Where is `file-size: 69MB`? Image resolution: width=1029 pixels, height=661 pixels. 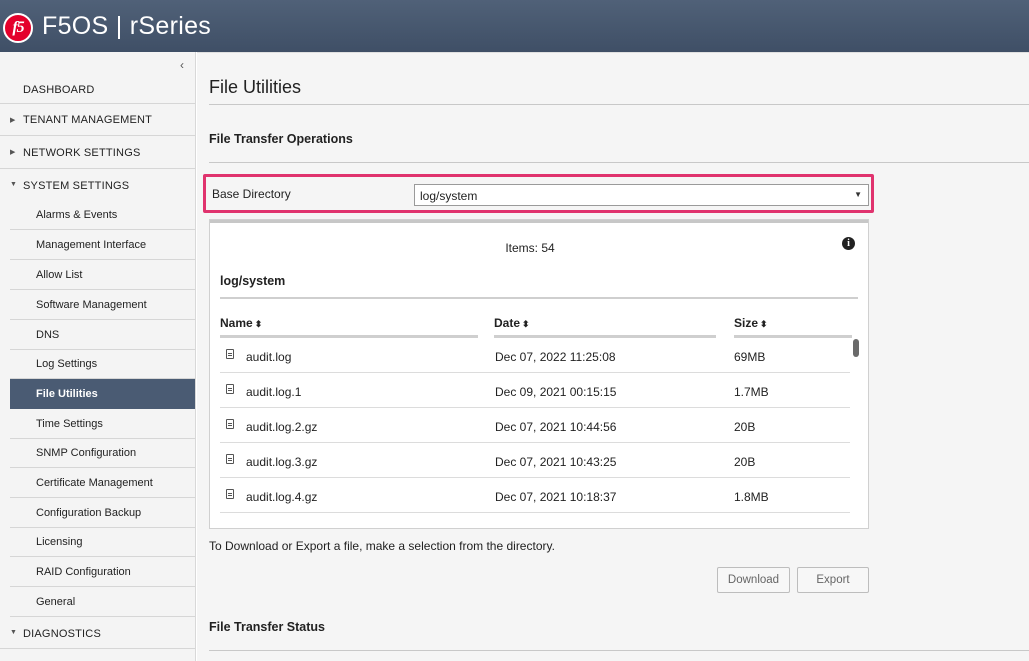 file-size: 69MB is located at coordinates (750, 357).